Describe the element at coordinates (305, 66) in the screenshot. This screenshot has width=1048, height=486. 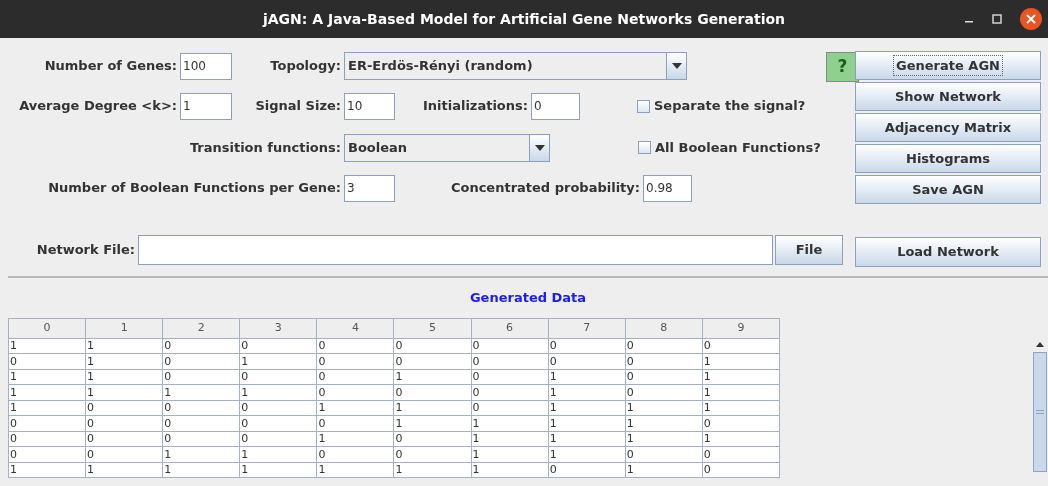
I see `field-label: Topology:` at that location.